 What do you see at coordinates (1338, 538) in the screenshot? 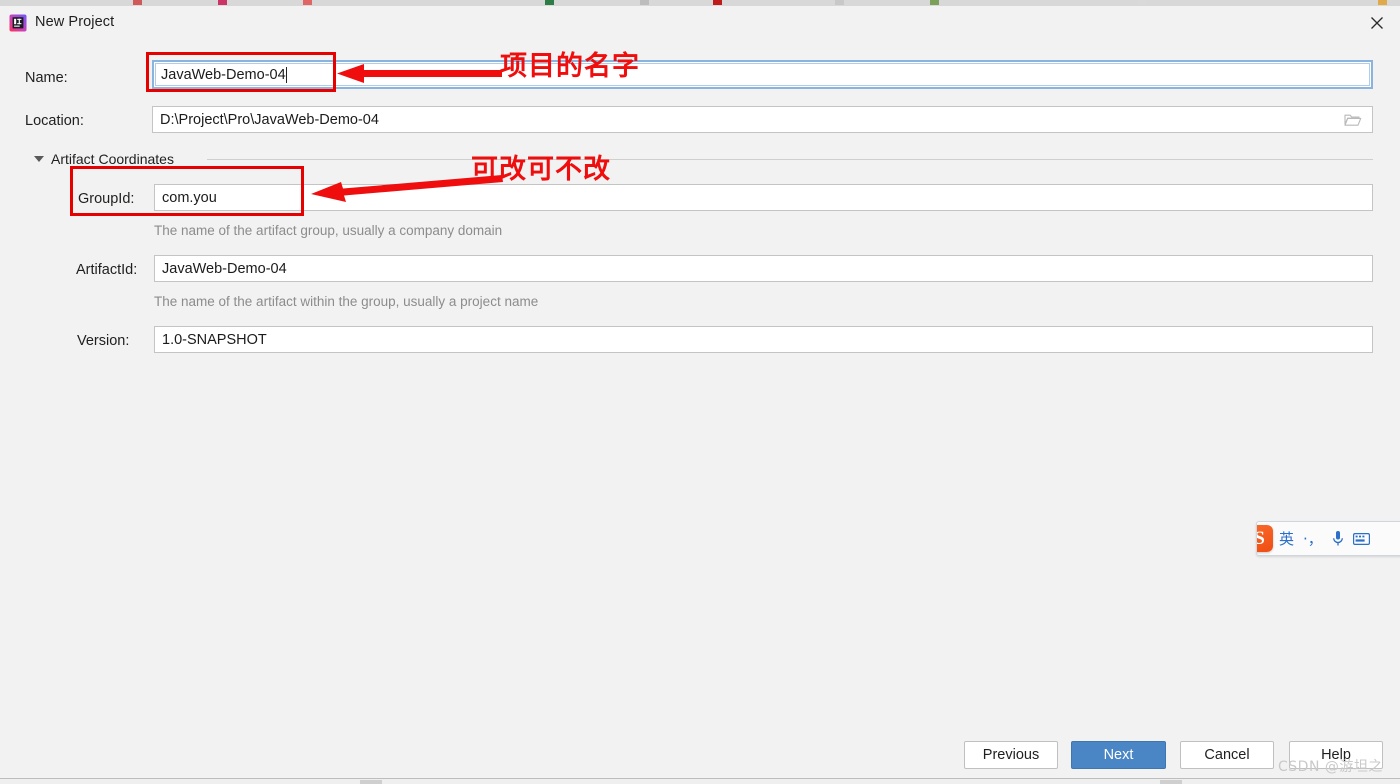
I see `microphone-icon` at bounding box center [1338, 538].